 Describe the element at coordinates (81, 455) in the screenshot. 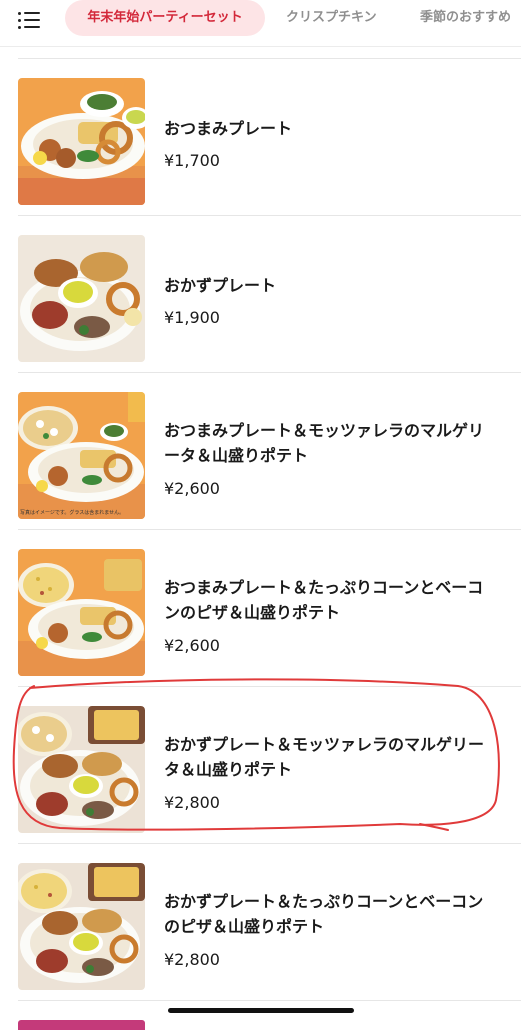

I see `food-photo: 写真はイメージです。グラスは含まれません。` at that location.